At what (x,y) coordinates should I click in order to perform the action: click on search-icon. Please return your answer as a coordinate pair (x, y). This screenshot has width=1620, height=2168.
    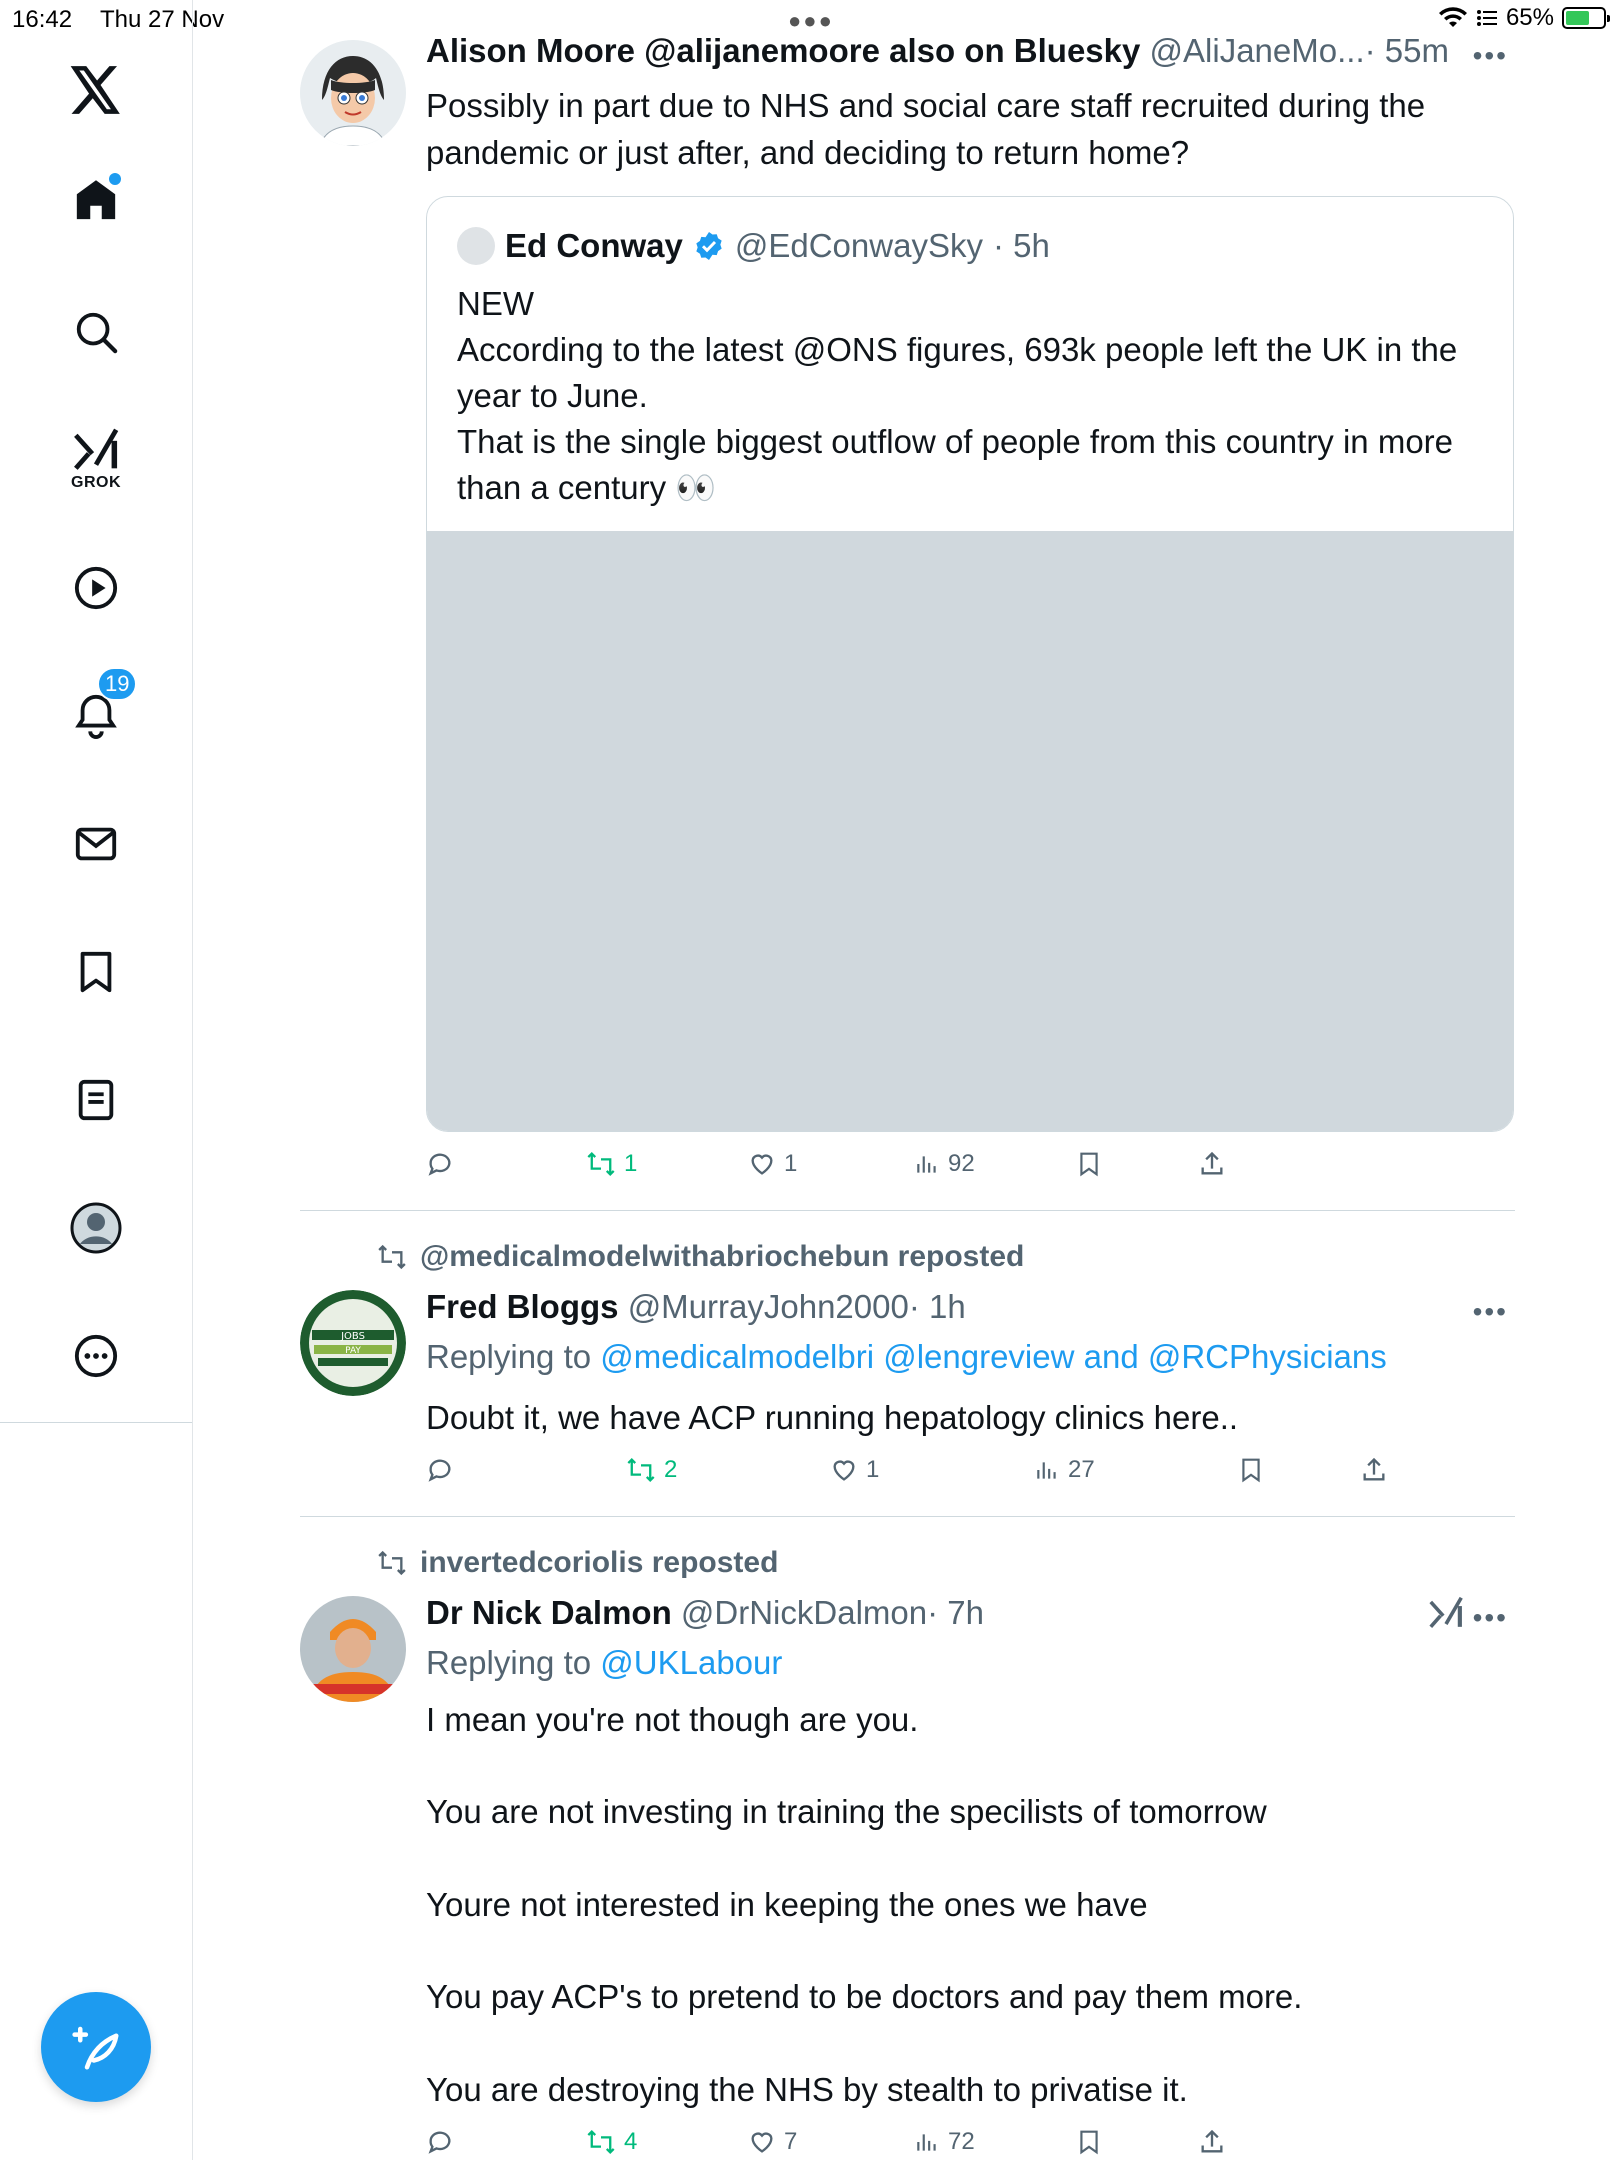
    Looking at the image, I should click on (97, 333).